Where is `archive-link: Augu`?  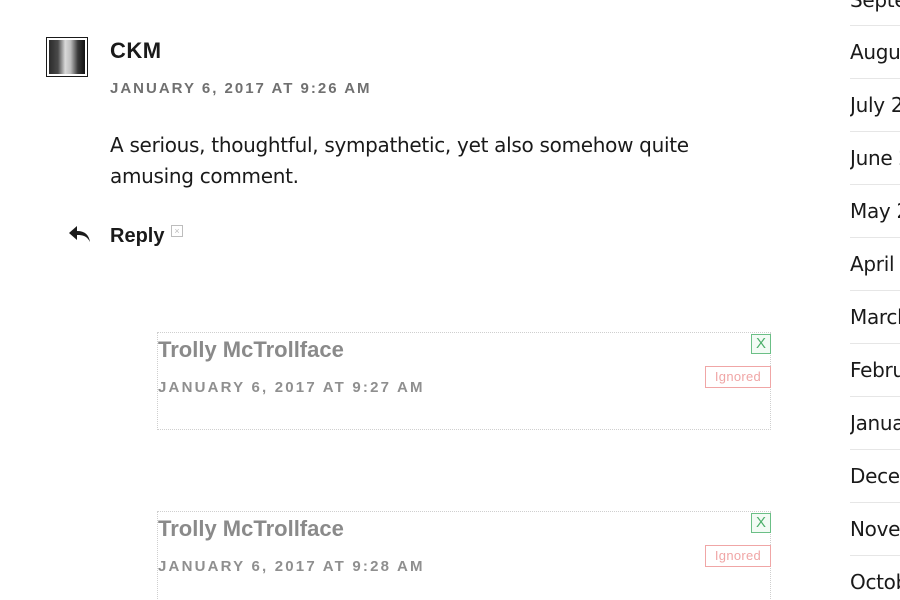
archive-link: Augu is located at coordinates (875, 51).